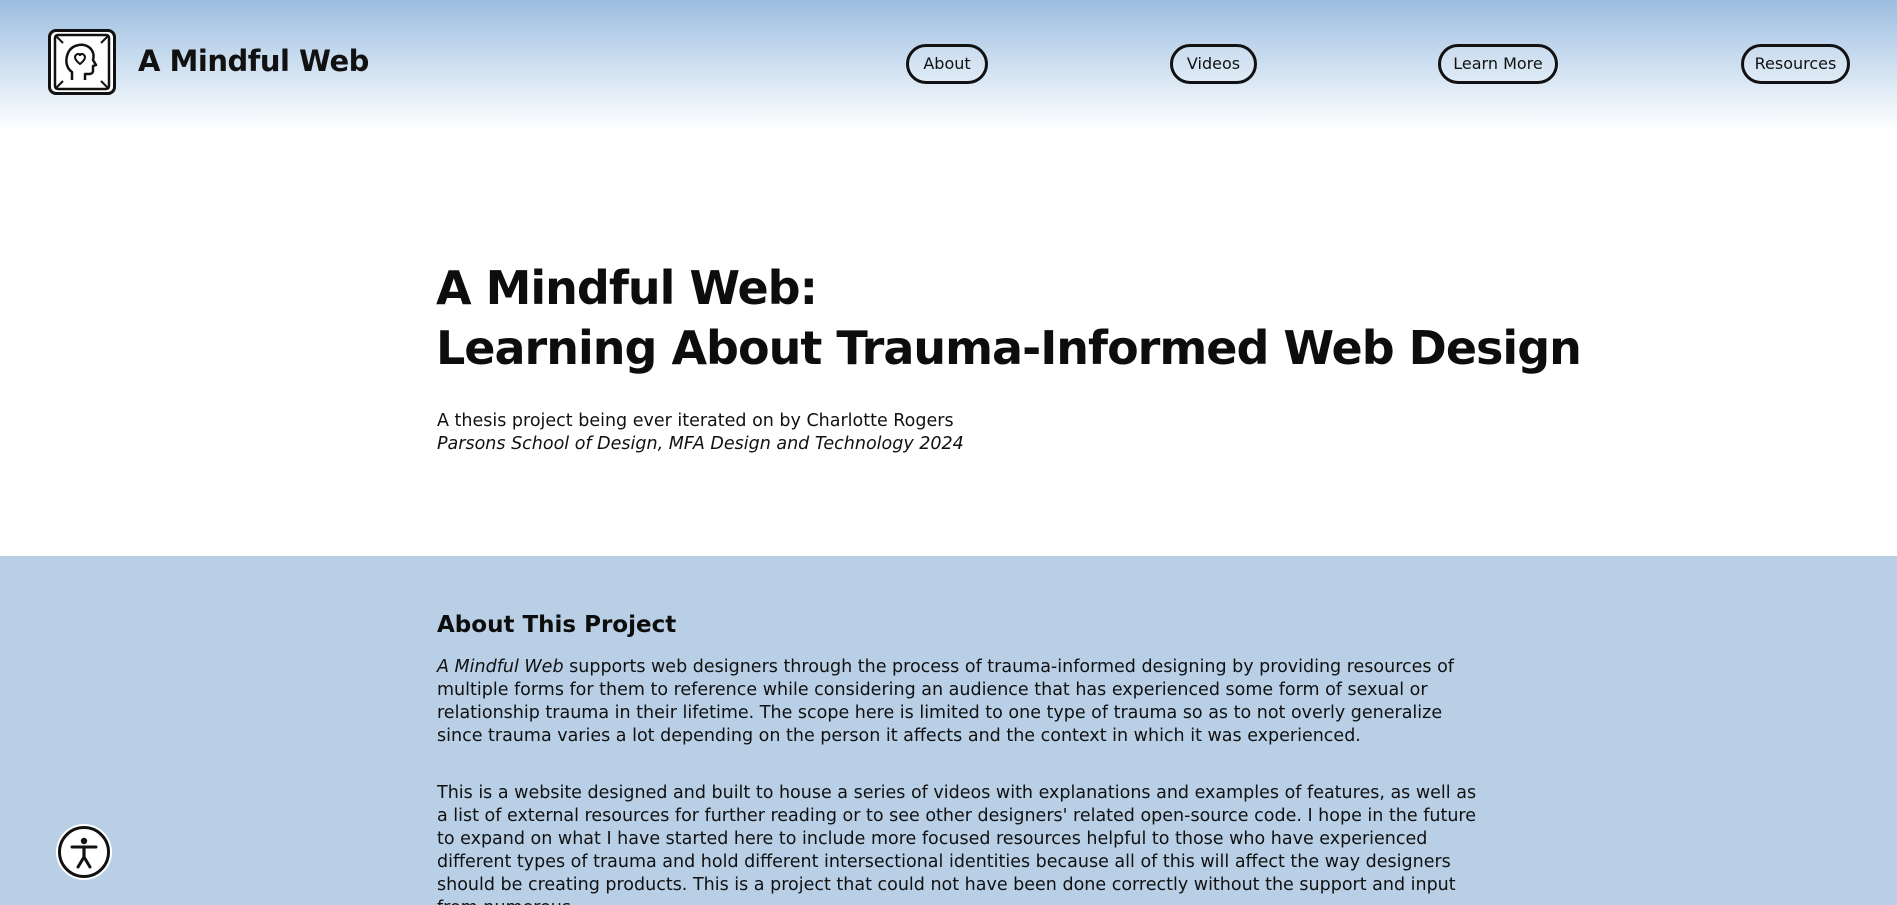 The image size is (1897, 905). Describe the element at coordinates (82, 62) in the screenshot. I see `head-with-heart-icon` at that location.